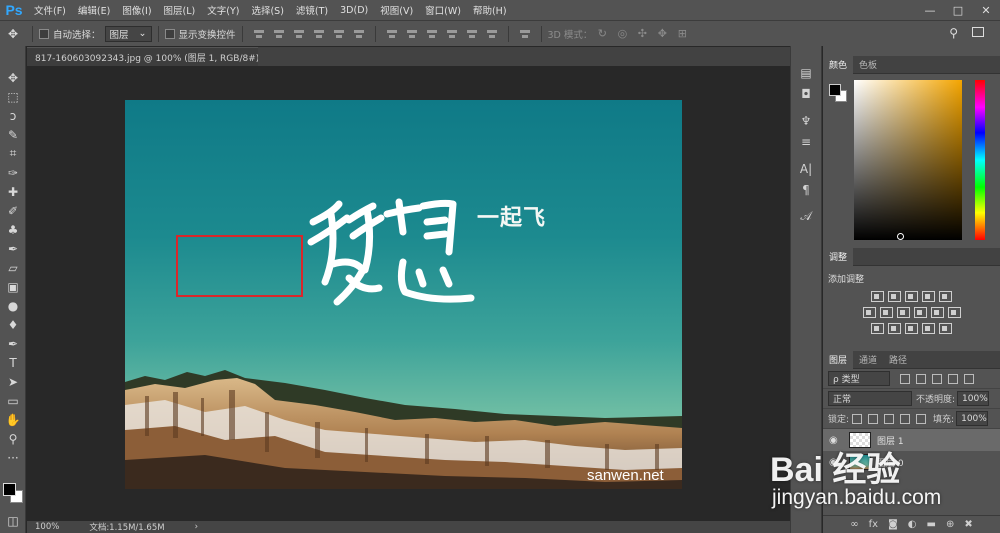 The width and height of the screenshot is (1000, 533). Describe the element at coordinates (13, 419) in the screenshot. I see `hand-tool-icon: ✋` at that location.